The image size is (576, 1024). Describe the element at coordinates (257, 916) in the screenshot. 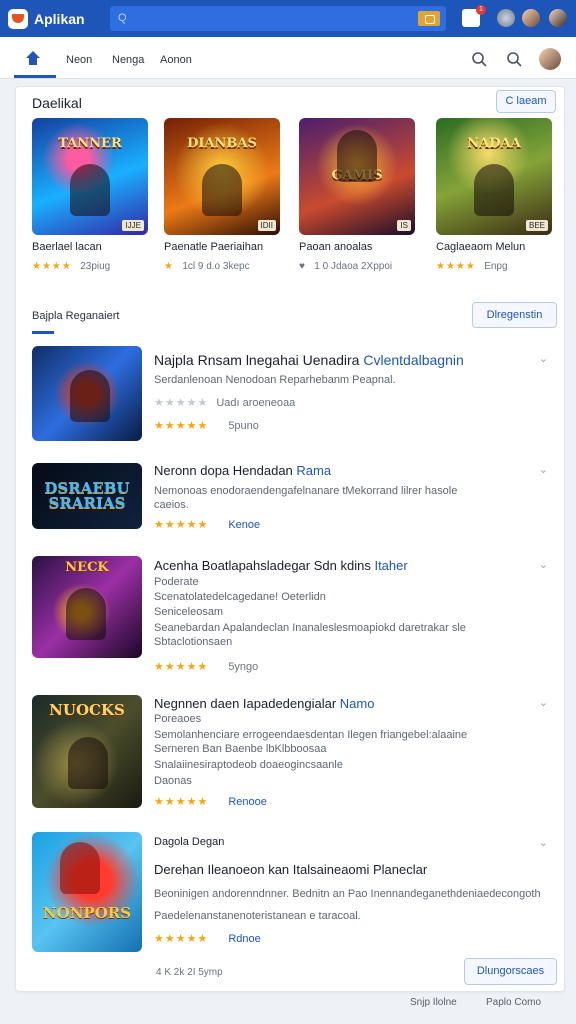

I see `item-description: Paedelenanstanenoteristanean e taracoal.` at that location.